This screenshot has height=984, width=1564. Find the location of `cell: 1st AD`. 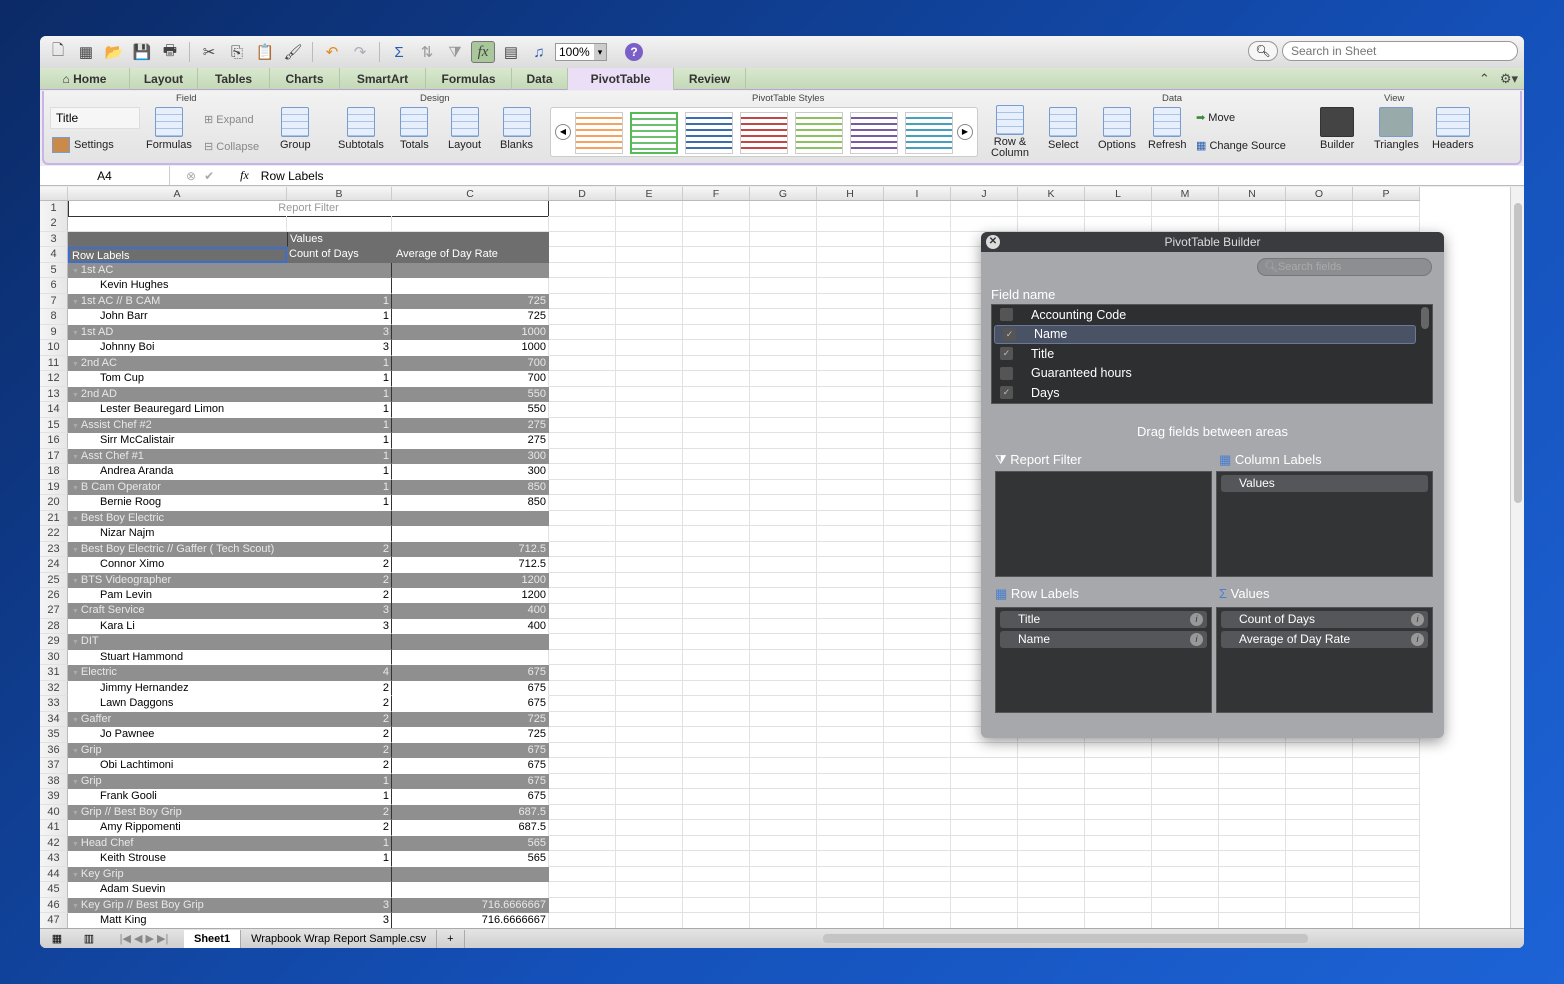

cell: 1st AD is located at coordinates (177, 332).